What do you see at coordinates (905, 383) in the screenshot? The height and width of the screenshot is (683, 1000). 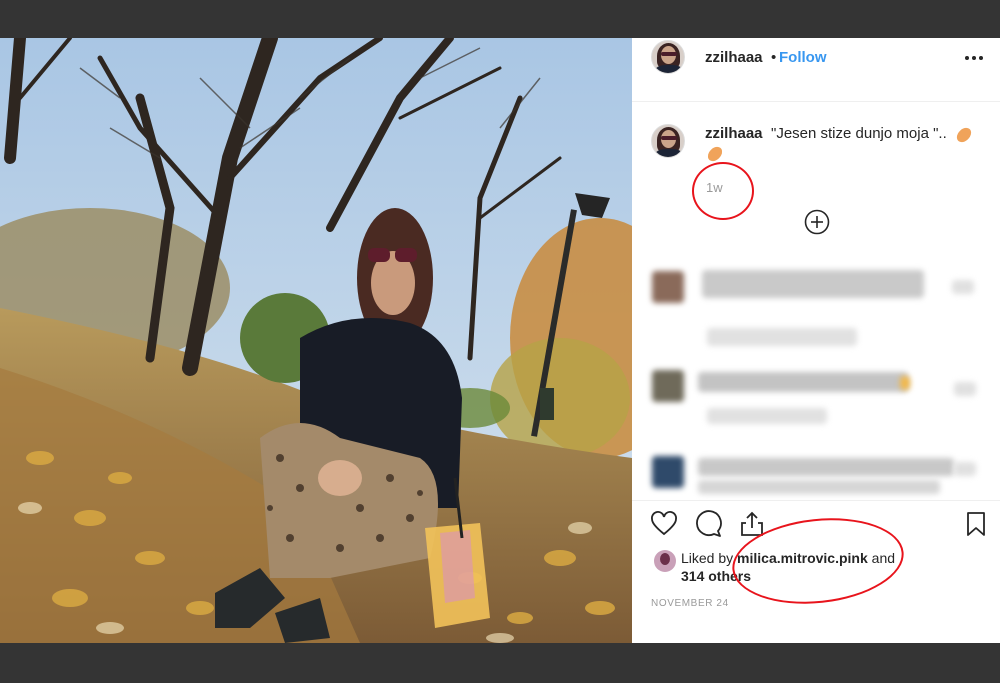 I see `comment-emoji` at bounding box center [905, 383].